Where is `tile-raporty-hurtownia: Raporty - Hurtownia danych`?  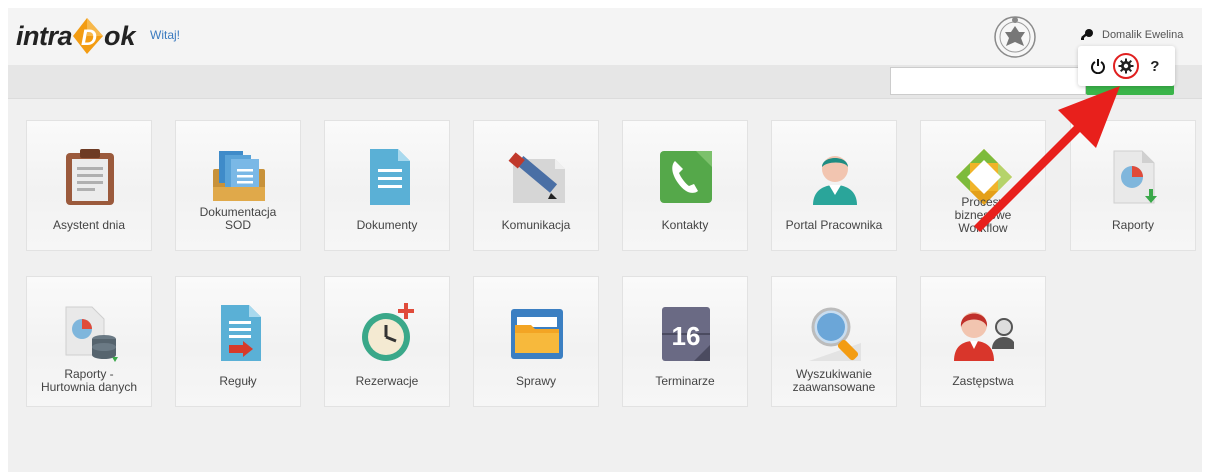 tile-raporty-hurtownia: Raporty - Hurtownia danych is located at coordinates (89, 341).